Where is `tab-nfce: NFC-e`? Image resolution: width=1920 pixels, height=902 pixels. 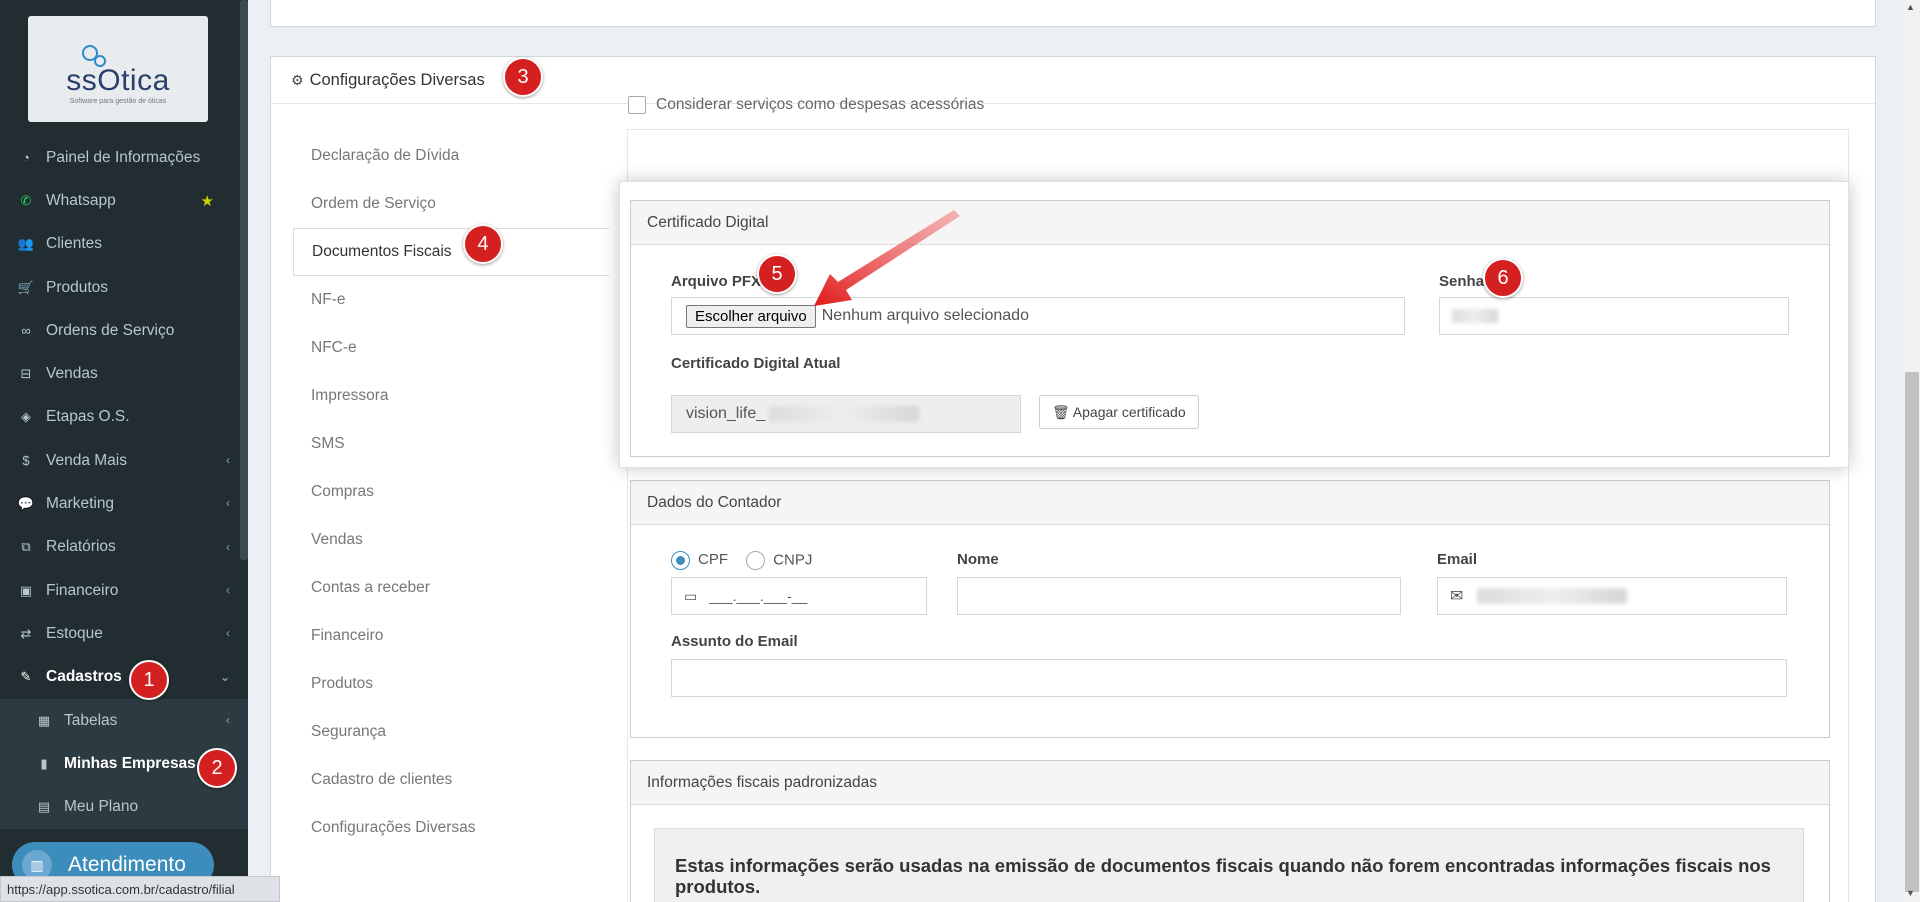 tab-nfce: NFC-e is located at coordinates (451, 348).